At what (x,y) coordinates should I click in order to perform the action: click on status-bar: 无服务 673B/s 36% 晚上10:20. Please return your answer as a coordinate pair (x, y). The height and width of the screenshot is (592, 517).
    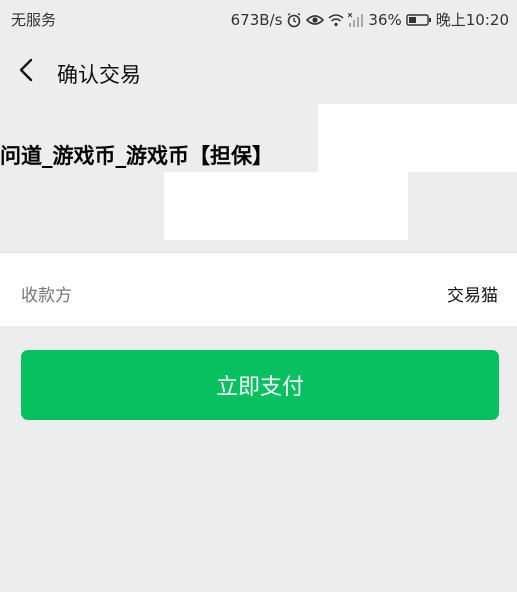
    Looking at the image, I should click on (258, 20).